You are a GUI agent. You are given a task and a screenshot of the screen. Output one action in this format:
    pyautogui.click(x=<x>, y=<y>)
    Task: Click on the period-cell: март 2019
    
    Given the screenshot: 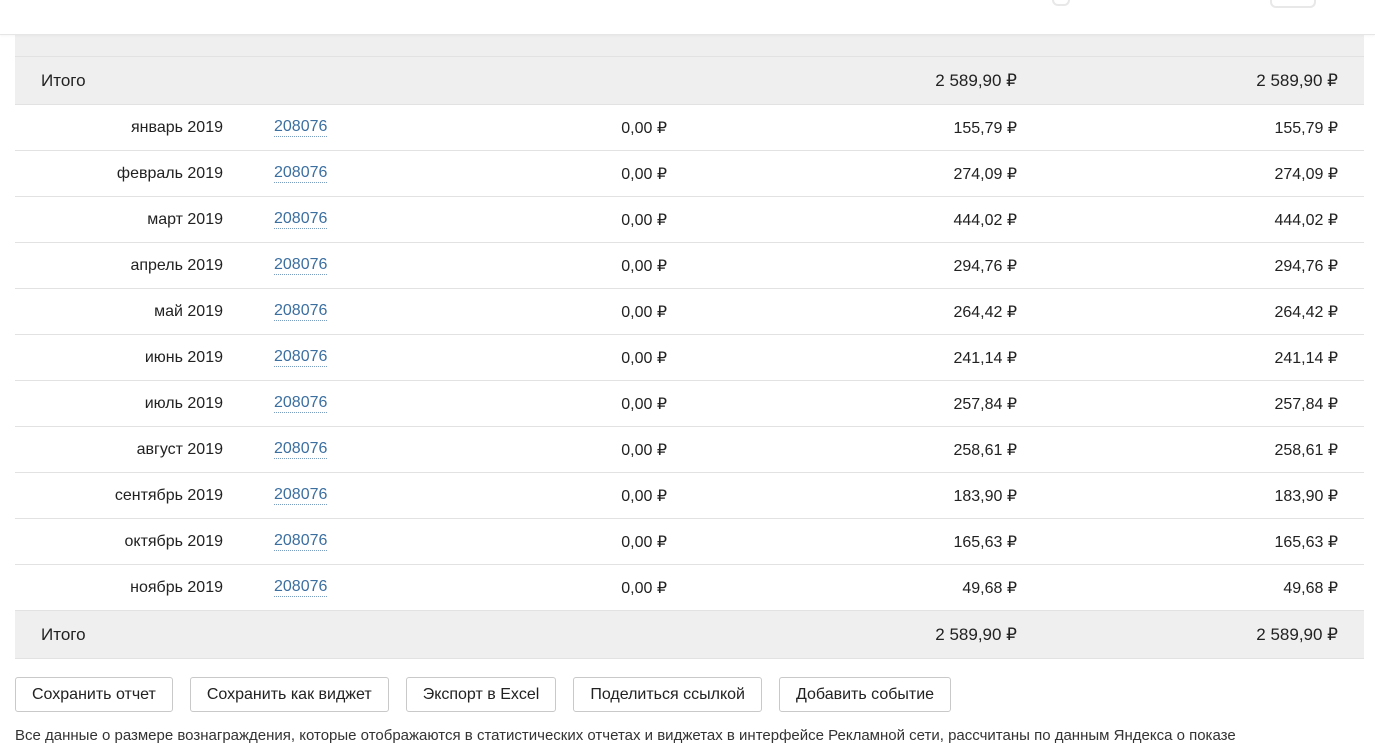 What is the action you would take?
    pyautogui.click(x=185, y=219)
    